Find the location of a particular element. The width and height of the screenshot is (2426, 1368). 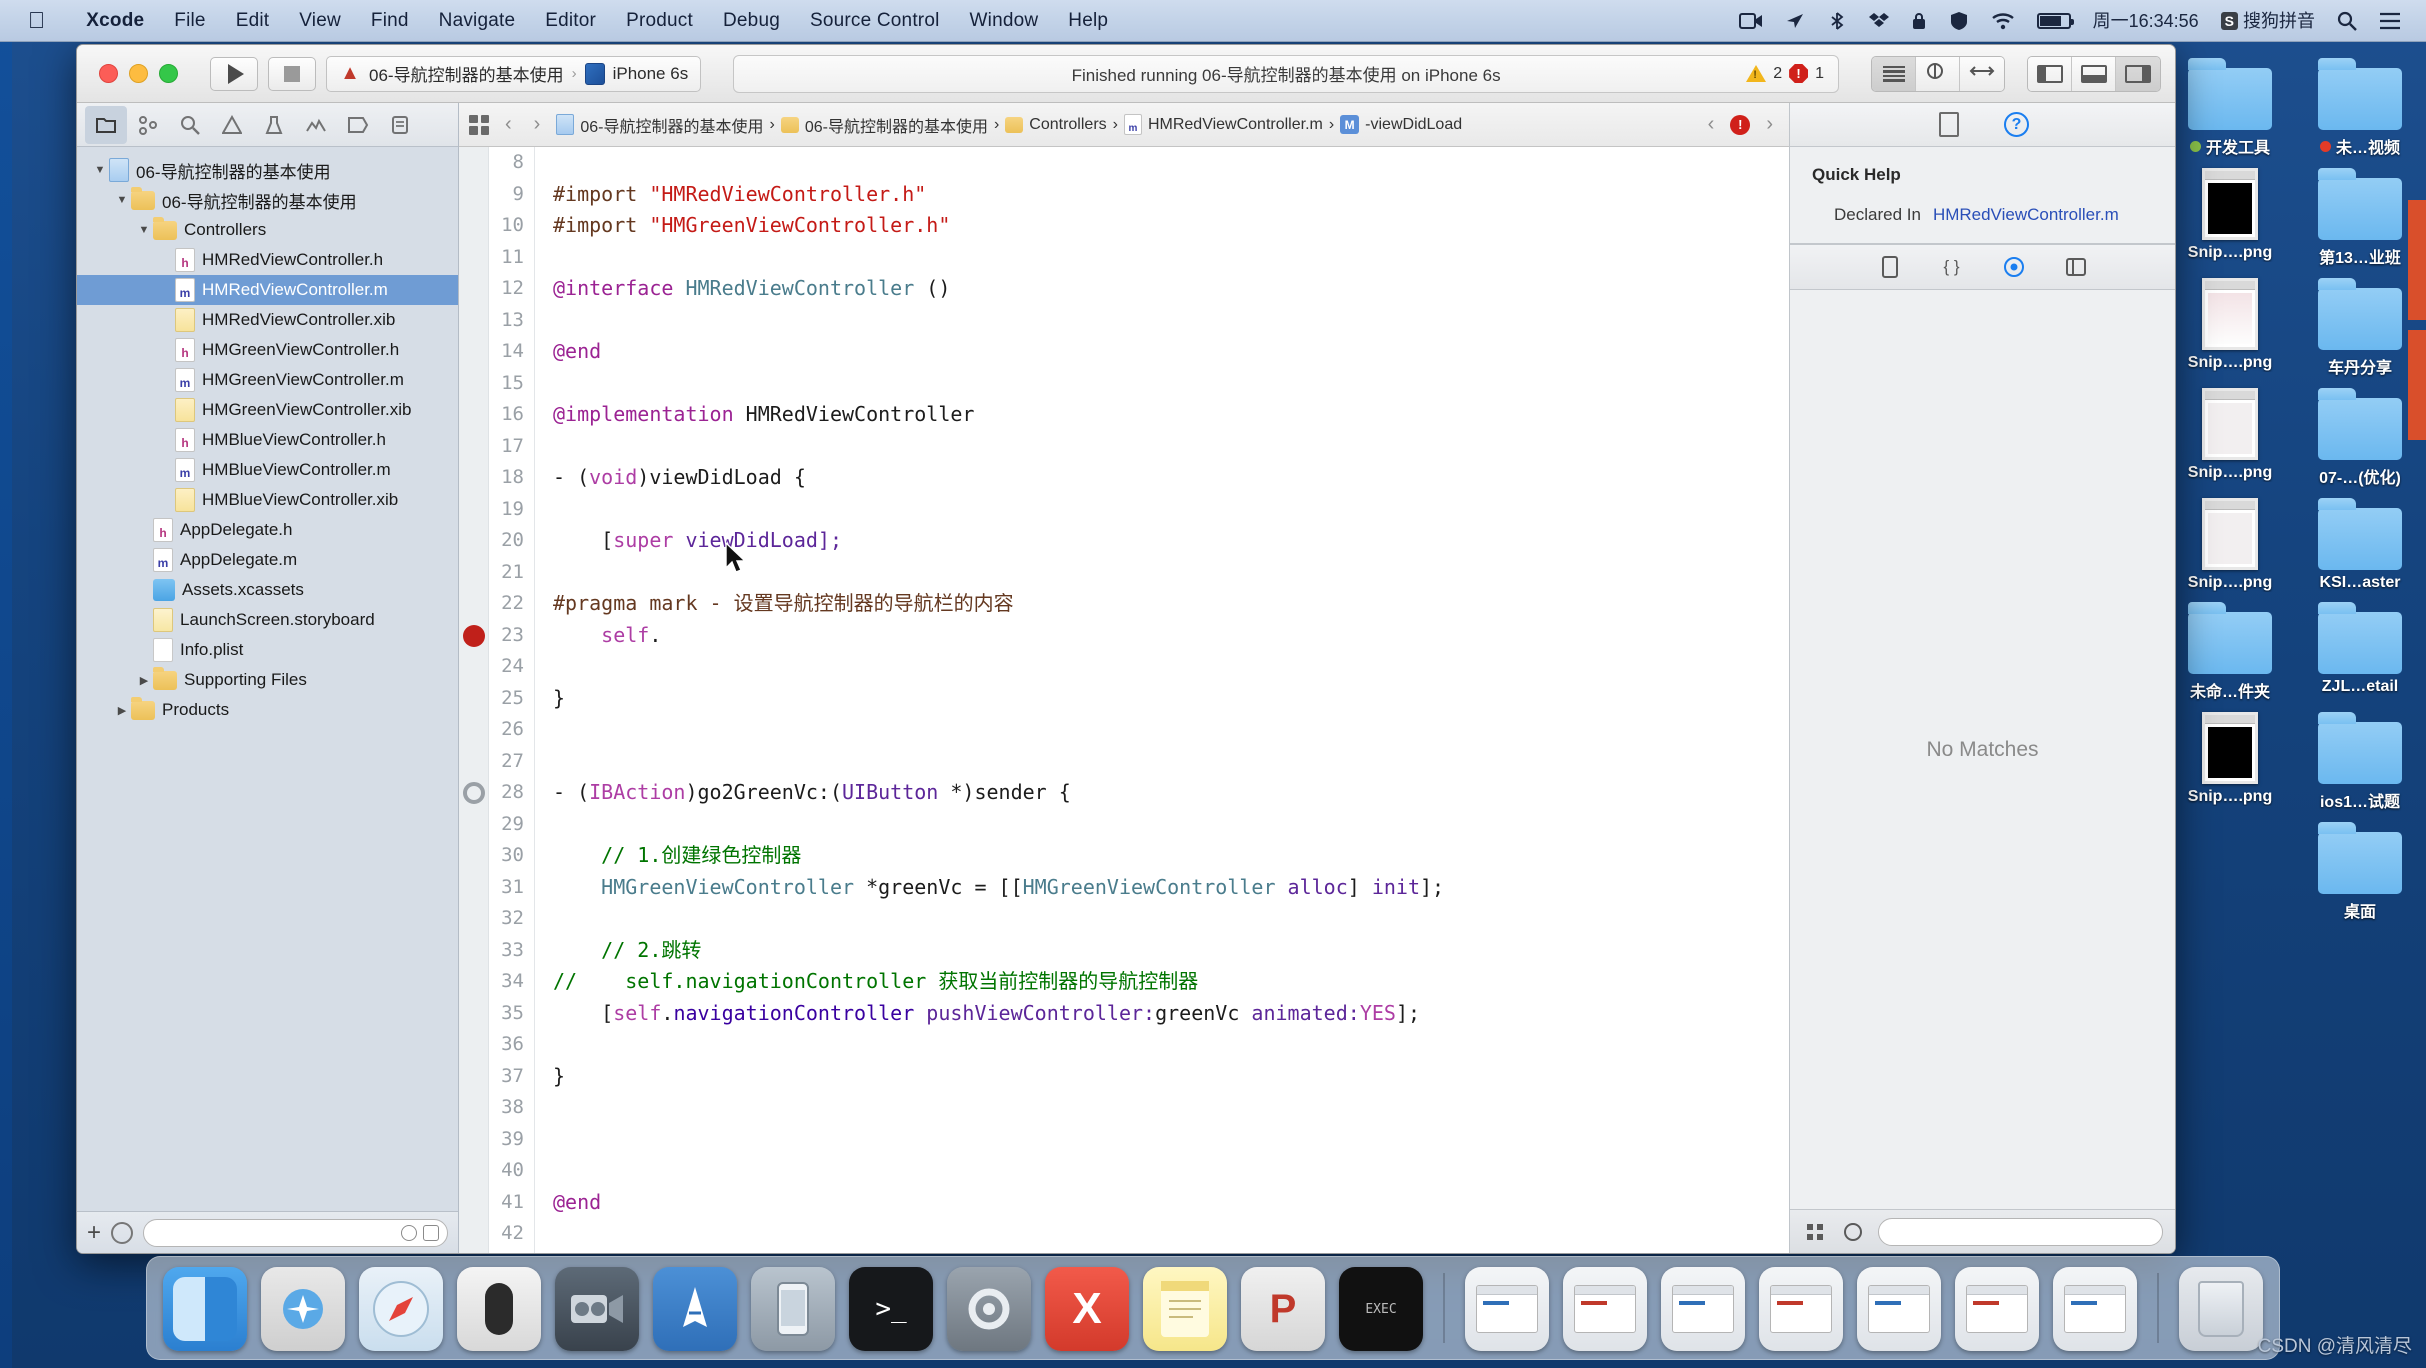

file-template-library-icon is located at coordinates (1890, 267).